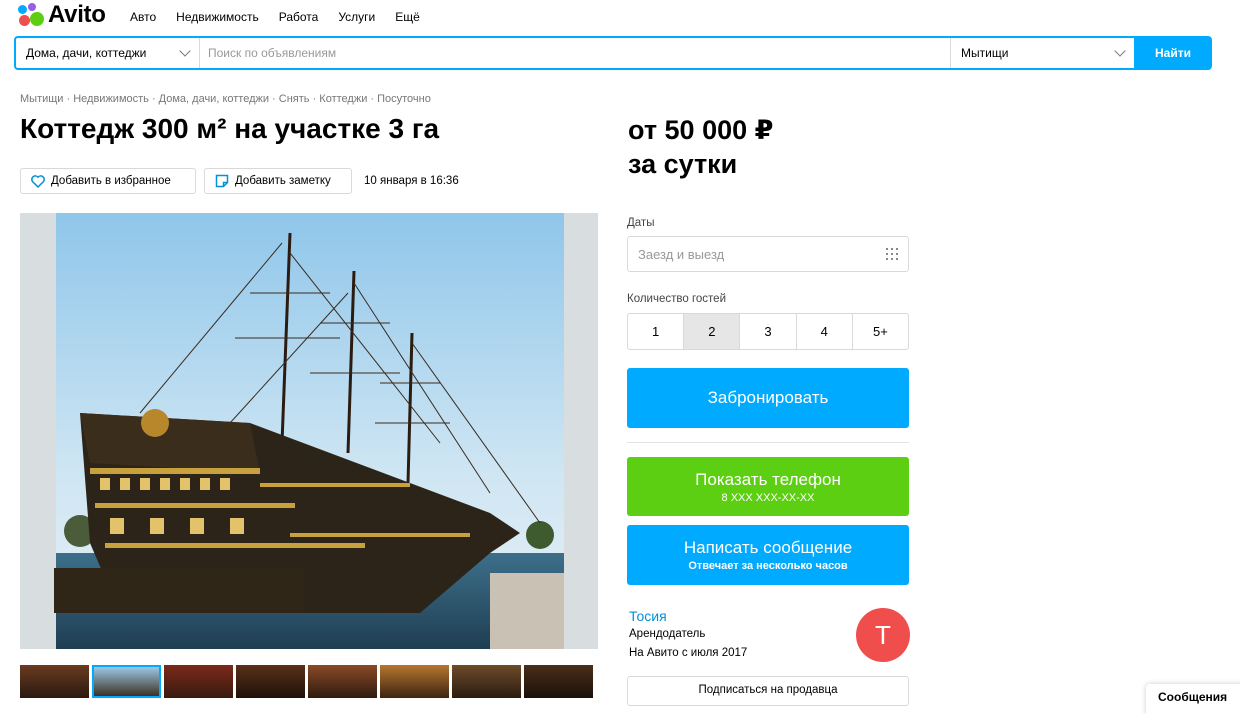  I want to click on thumbnail-active, so click(126, 681).